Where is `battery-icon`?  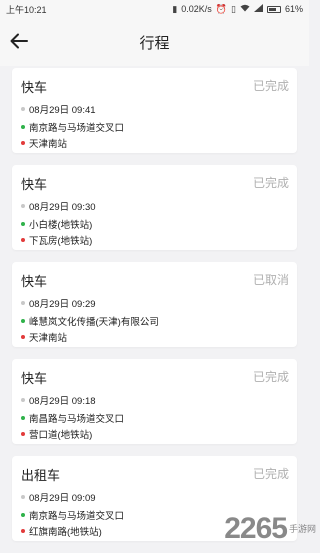
battery-icon is located at coordinates (274, 9).